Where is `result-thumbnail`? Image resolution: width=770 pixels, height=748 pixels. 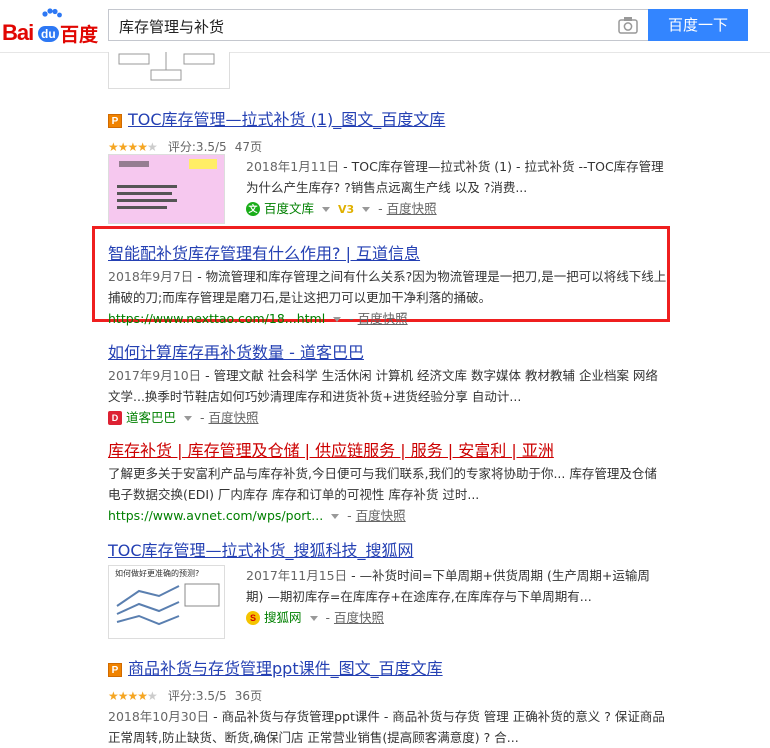
result-thumbnail is located at coordinates (166, 189).